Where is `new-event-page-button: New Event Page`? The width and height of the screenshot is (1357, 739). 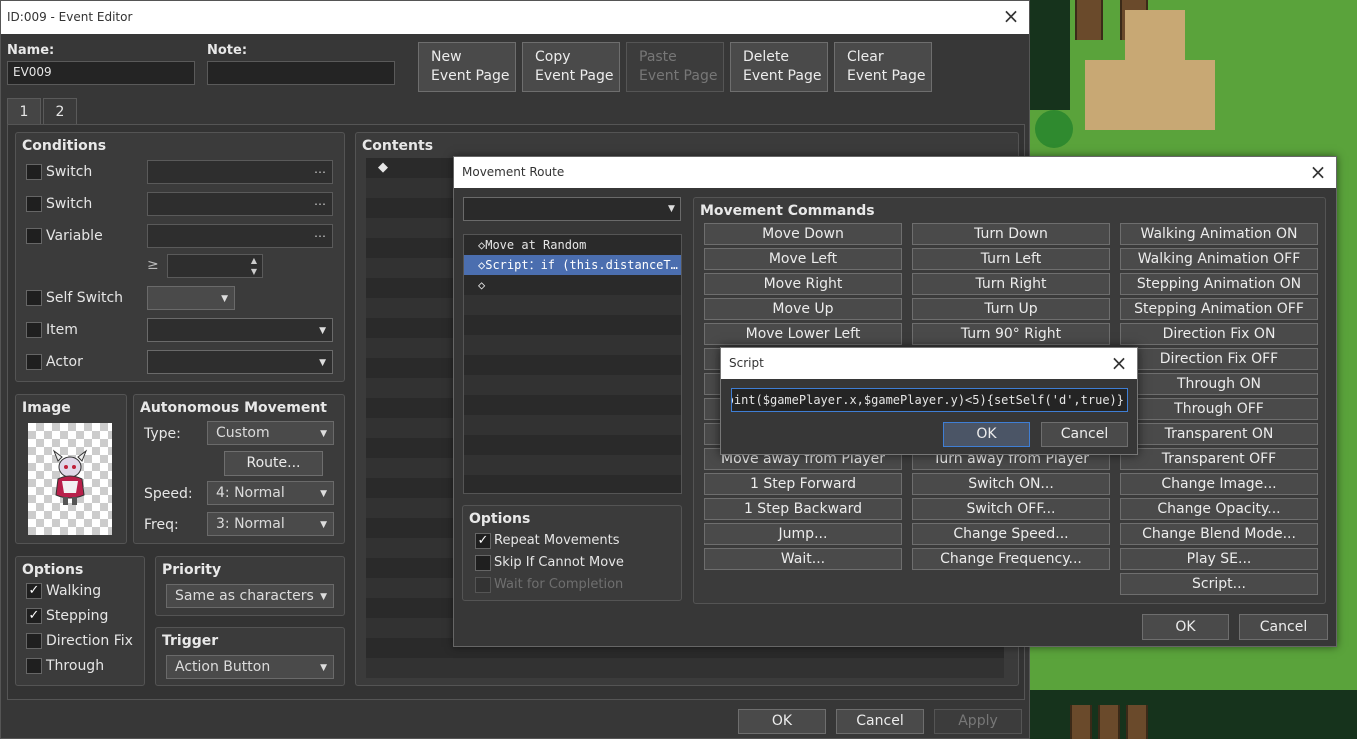
new-event-page-button: New Event Page is located at coordinates (467, 67).